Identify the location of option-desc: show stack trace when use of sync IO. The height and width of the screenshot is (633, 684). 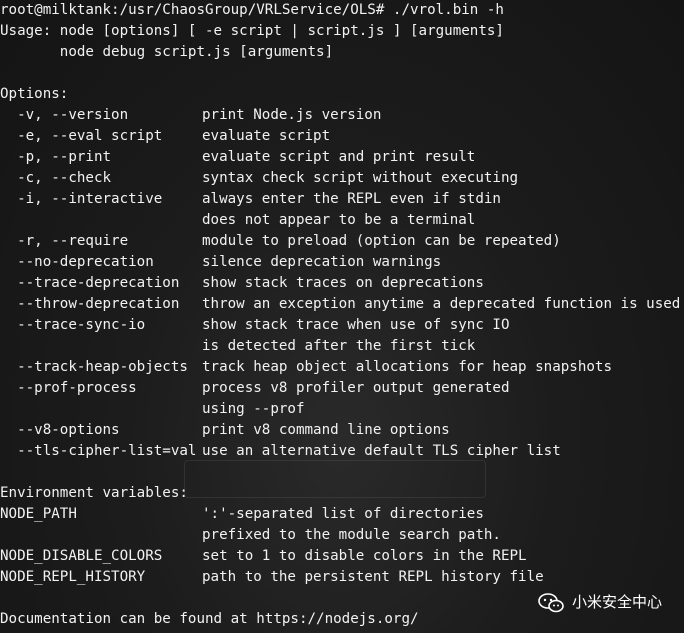
(356, 325).